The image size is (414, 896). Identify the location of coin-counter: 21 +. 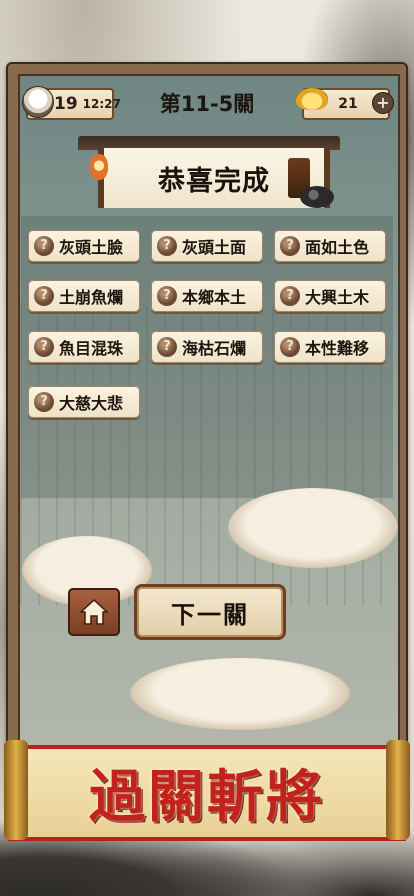
(345, 104).